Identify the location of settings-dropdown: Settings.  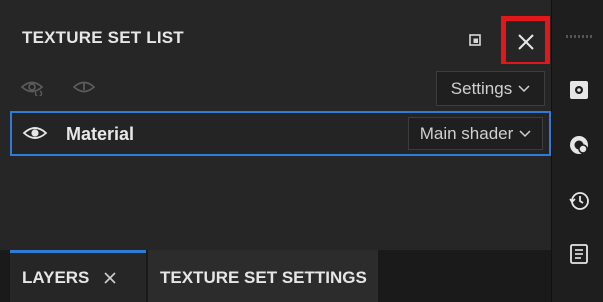
(490, 88).